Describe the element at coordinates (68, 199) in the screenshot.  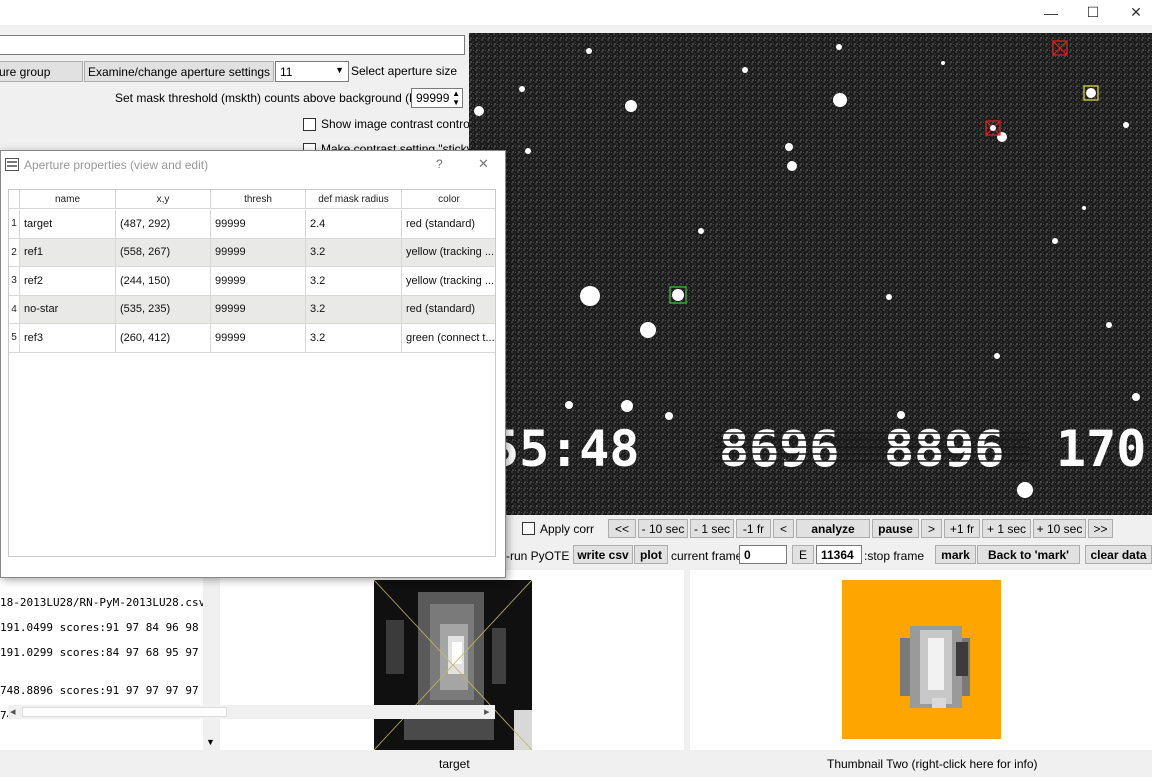
I see `column-header-name: name` at that location.